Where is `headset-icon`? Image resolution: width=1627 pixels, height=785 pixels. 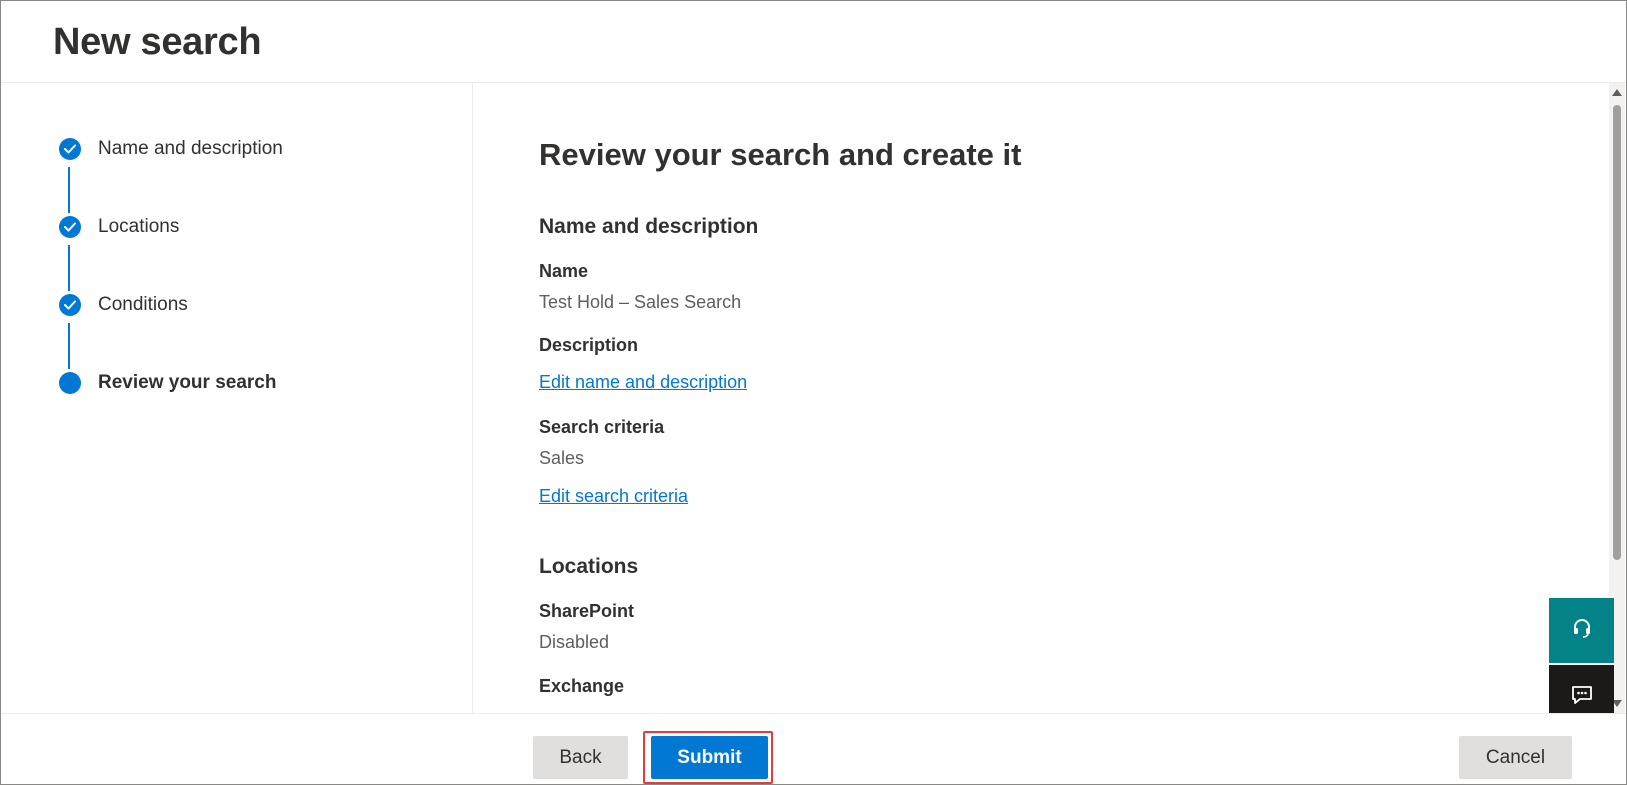 headset-icon is located at coordinates (1582, 630).